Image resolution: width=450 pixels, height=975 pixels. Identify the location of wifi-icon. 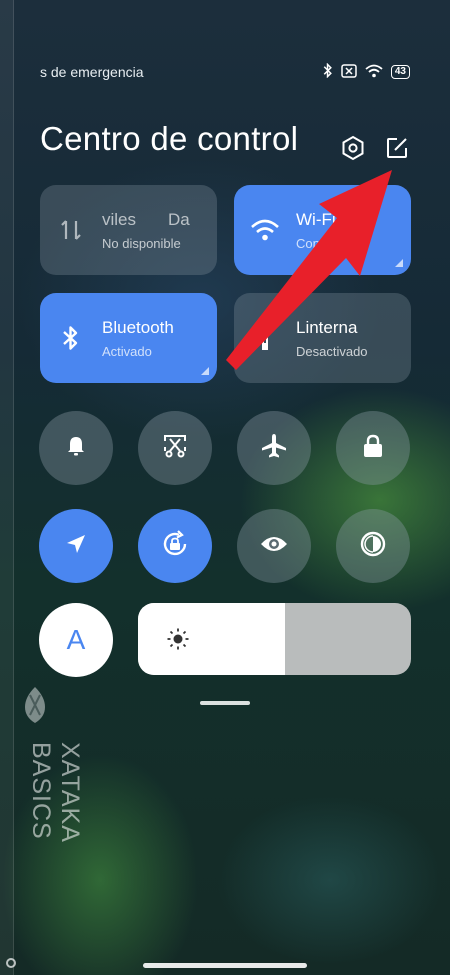
(265, 230).